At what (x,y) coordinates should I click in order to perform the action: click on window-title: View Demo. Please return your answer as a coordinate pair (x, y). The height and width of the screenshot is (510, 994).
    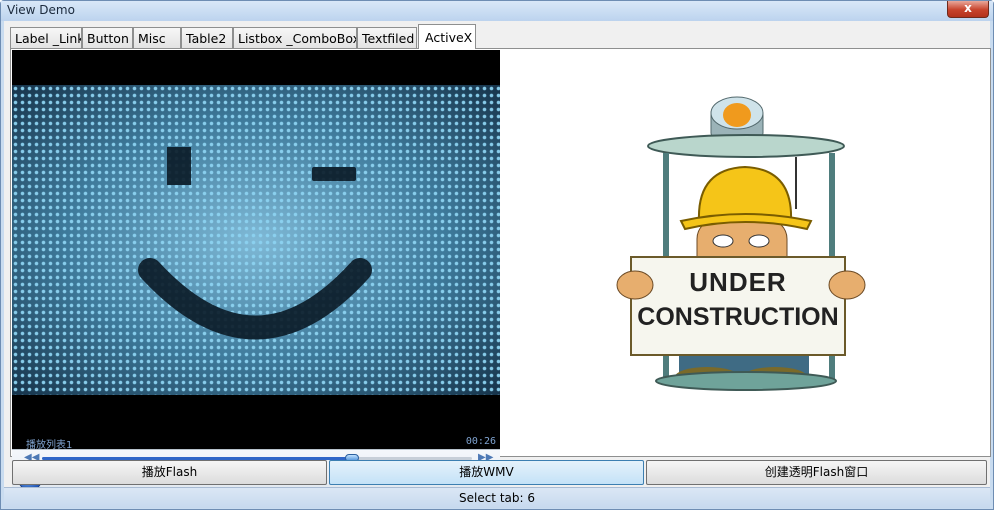
    Looking at the image, I should click on (41, 10).